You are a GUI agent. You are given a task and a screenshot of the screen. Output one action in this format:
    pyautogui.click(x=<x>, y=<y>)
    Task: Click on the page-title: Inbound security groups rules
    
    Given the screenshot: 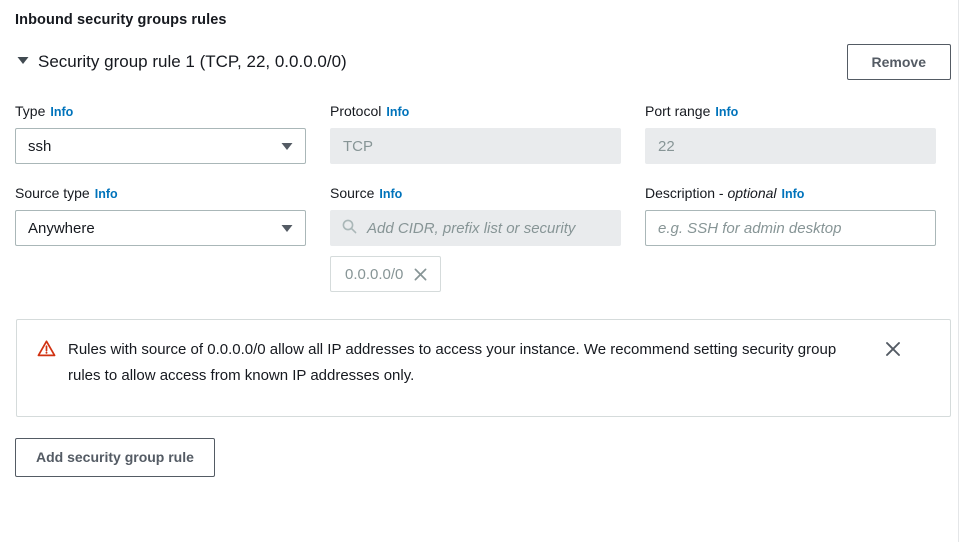 What is the action you would take?
    pyautogui.click(x=121, y=20)
    